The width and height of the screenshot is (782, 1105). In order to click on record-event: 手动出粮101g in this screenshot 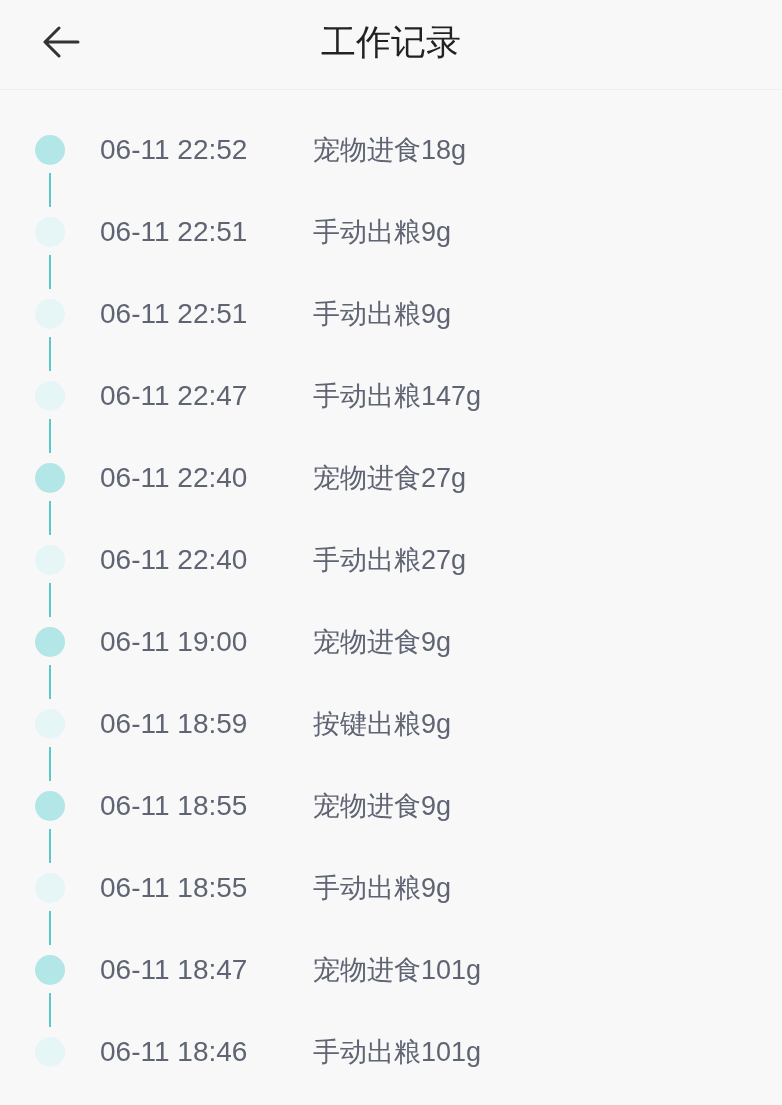, I will do `click(397, 1052)`.